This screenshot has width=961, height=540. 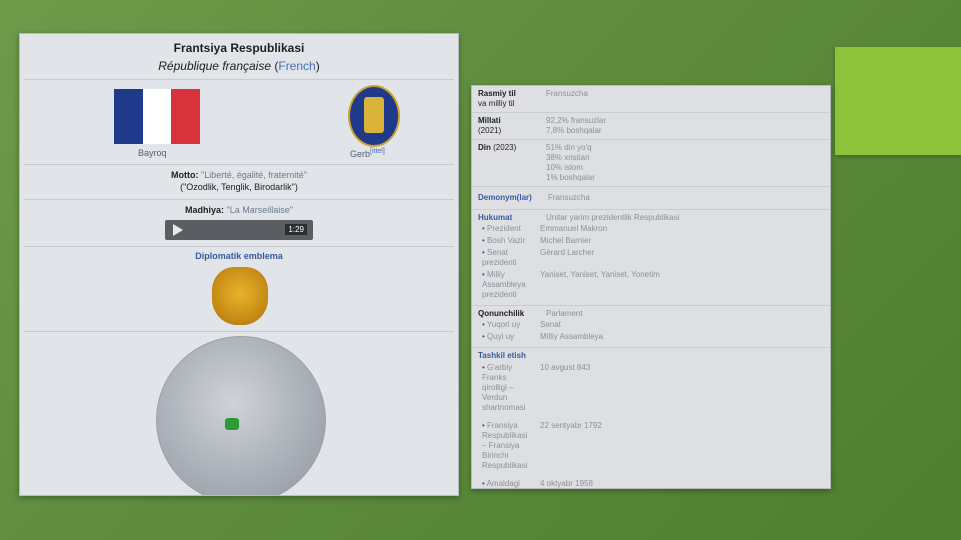 I want to click on divider, so click(x=239, y=246).